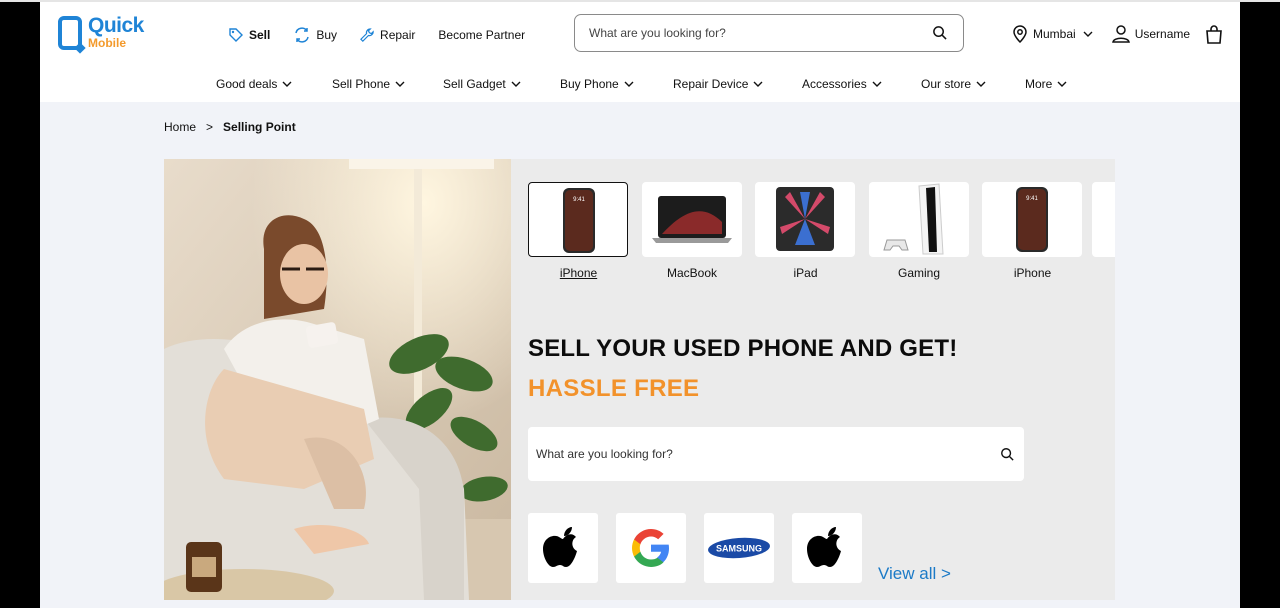 The image size is (1280, 608). What do you see at coordinates (259, 127) in the screenshot?
I see `breadcrumb-current: Selling Point` at bounding box center [259, 127].